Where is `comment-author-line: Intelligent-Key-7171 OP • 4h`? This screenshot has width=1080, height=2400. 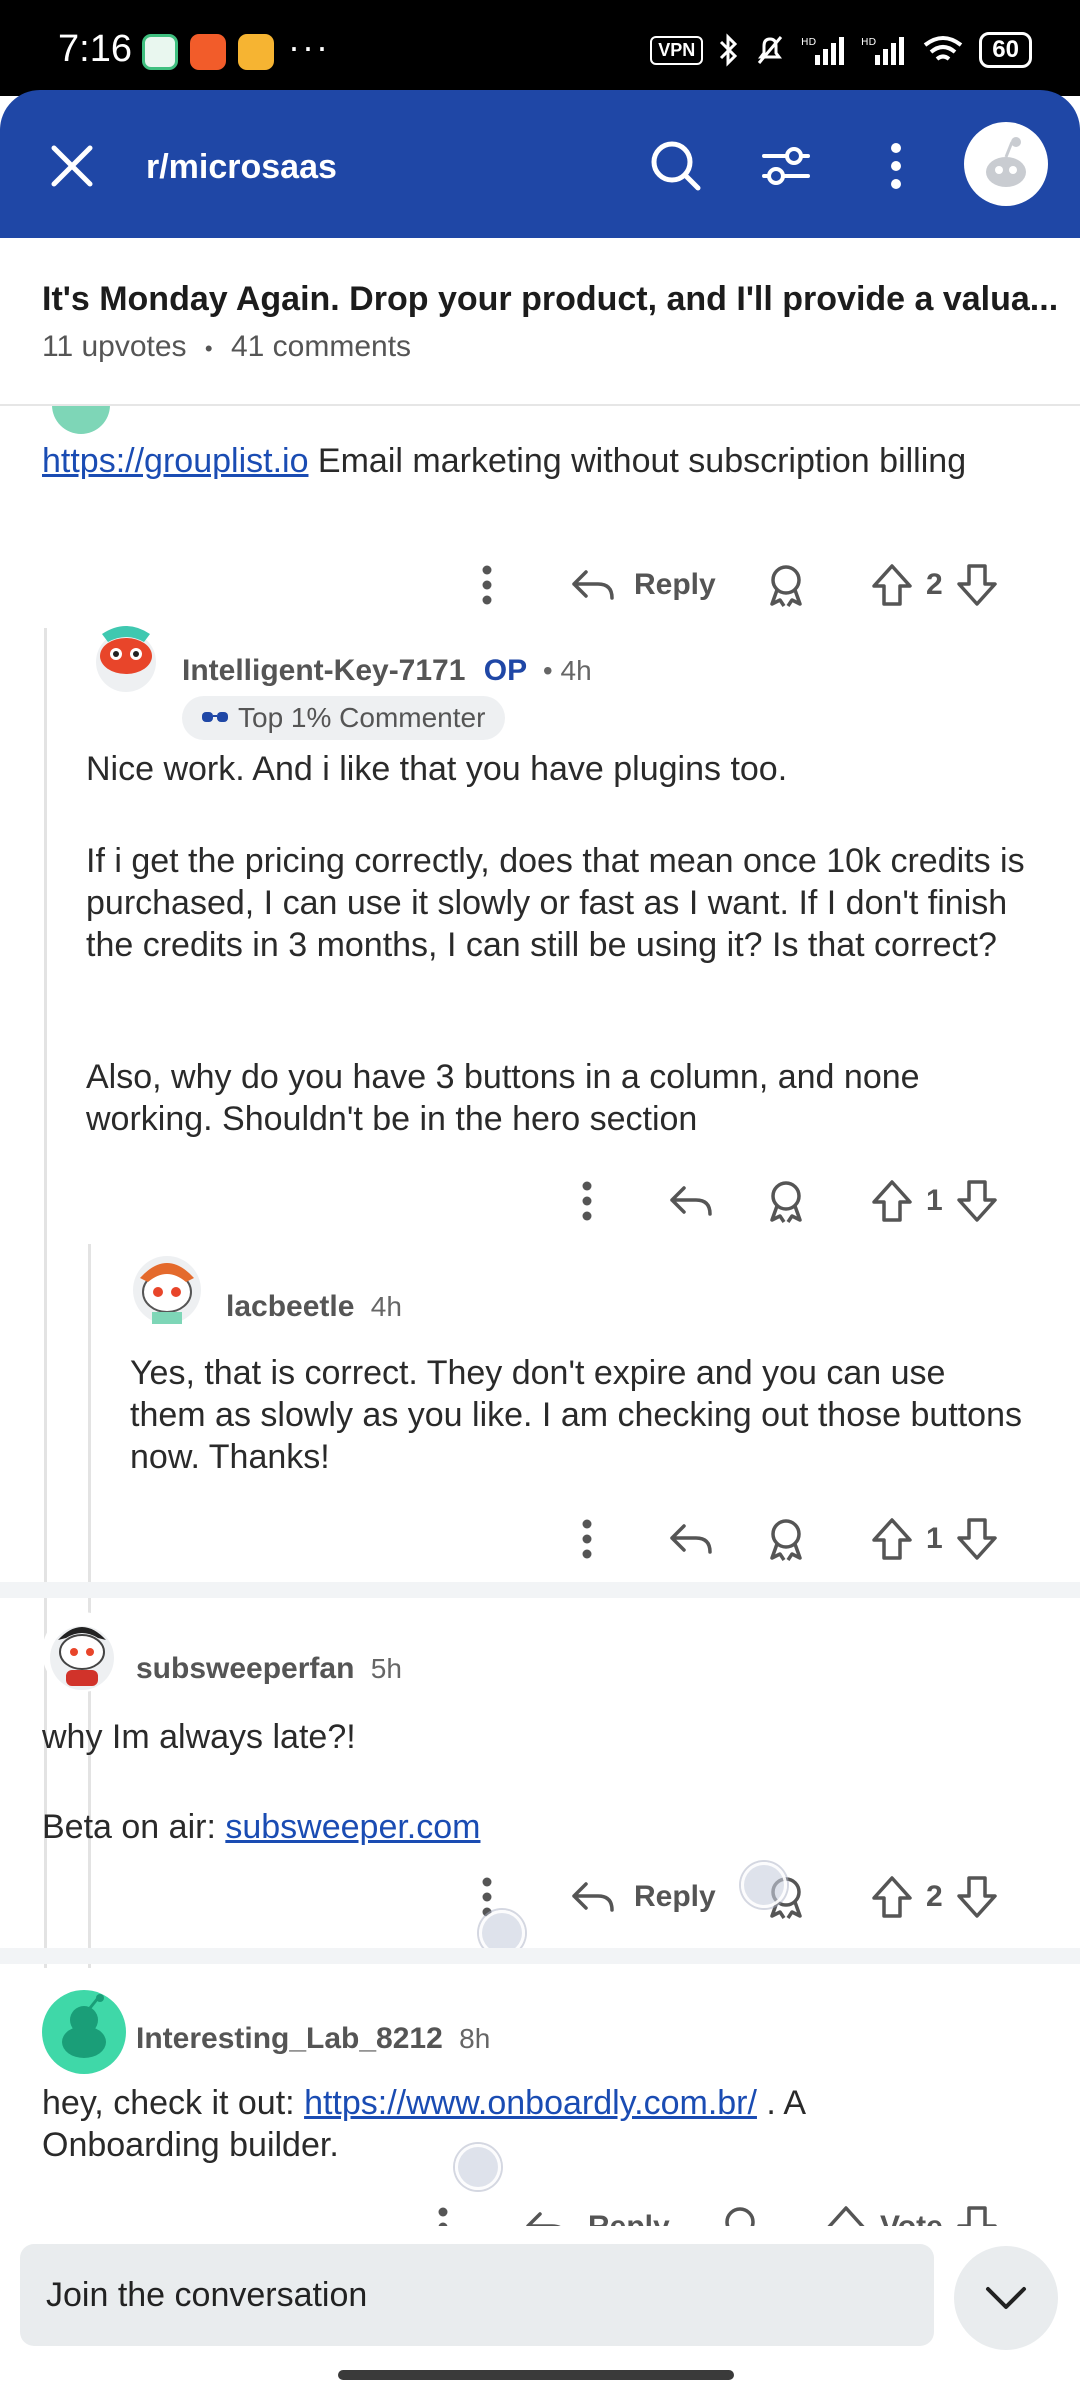 comment-author-line: Intelligent-Key-7171 OP • 4h is located at coordinates (387, 671).